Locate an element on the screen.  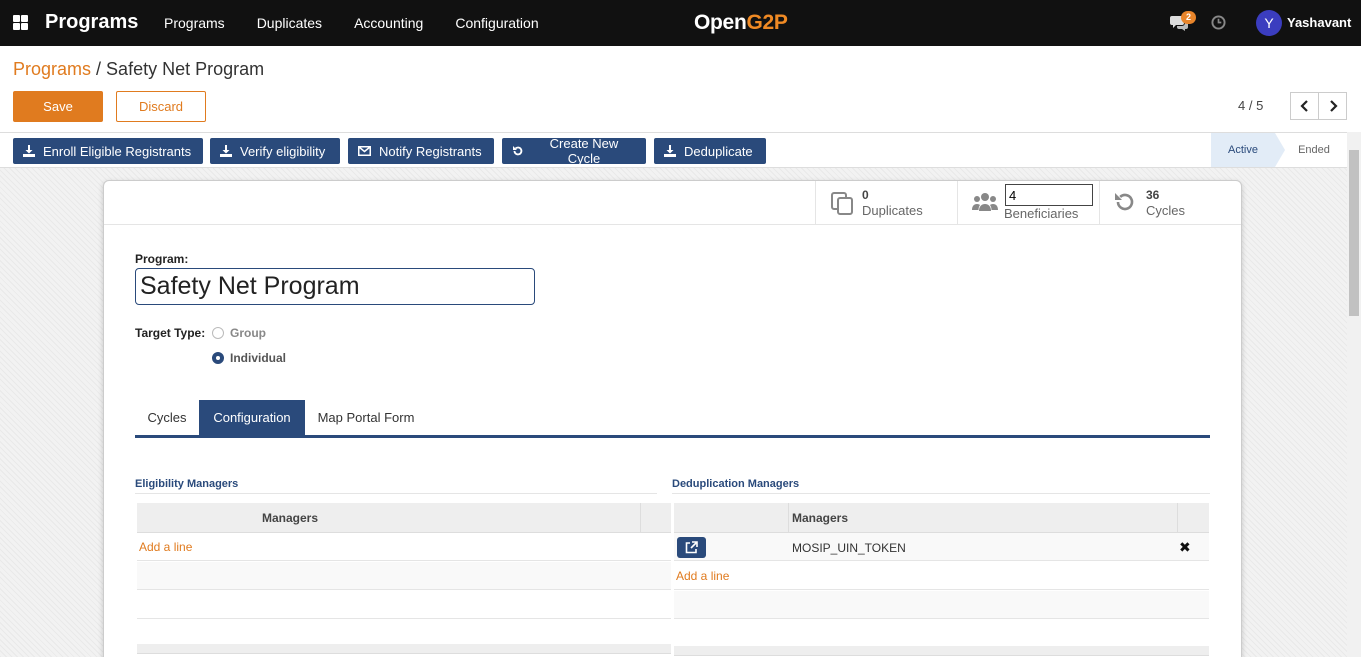
openg2p-logo: OpenG2P is located at coordinates (741, 23).